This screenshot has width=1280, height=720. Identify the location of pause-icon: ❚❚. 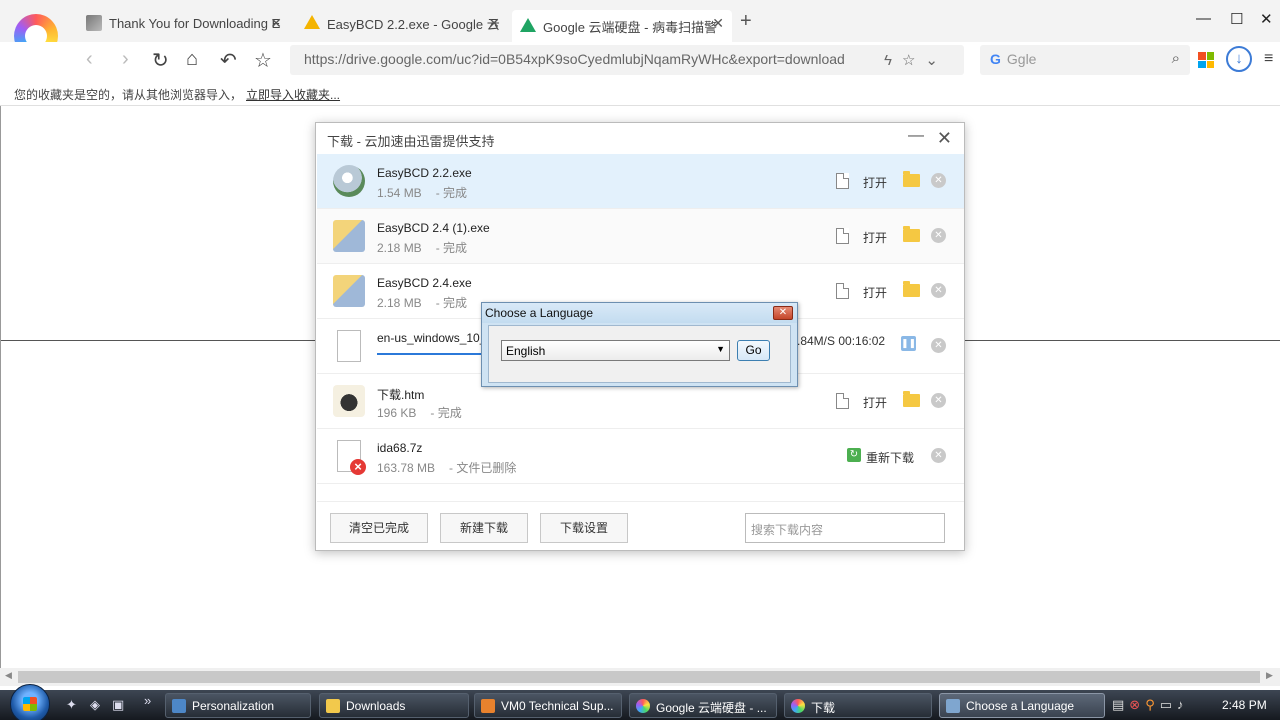
(908, 343).